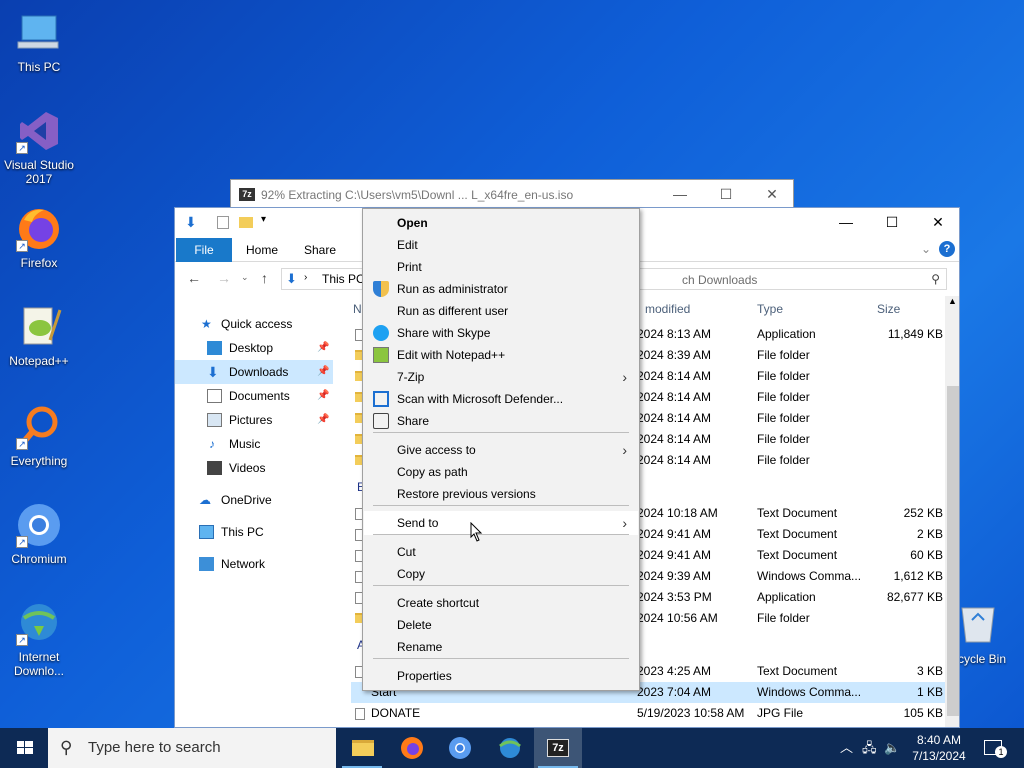 This screenshot has height=768, width=1024. I want to click on scroll-up-icon: ▲, so click(952, 301).